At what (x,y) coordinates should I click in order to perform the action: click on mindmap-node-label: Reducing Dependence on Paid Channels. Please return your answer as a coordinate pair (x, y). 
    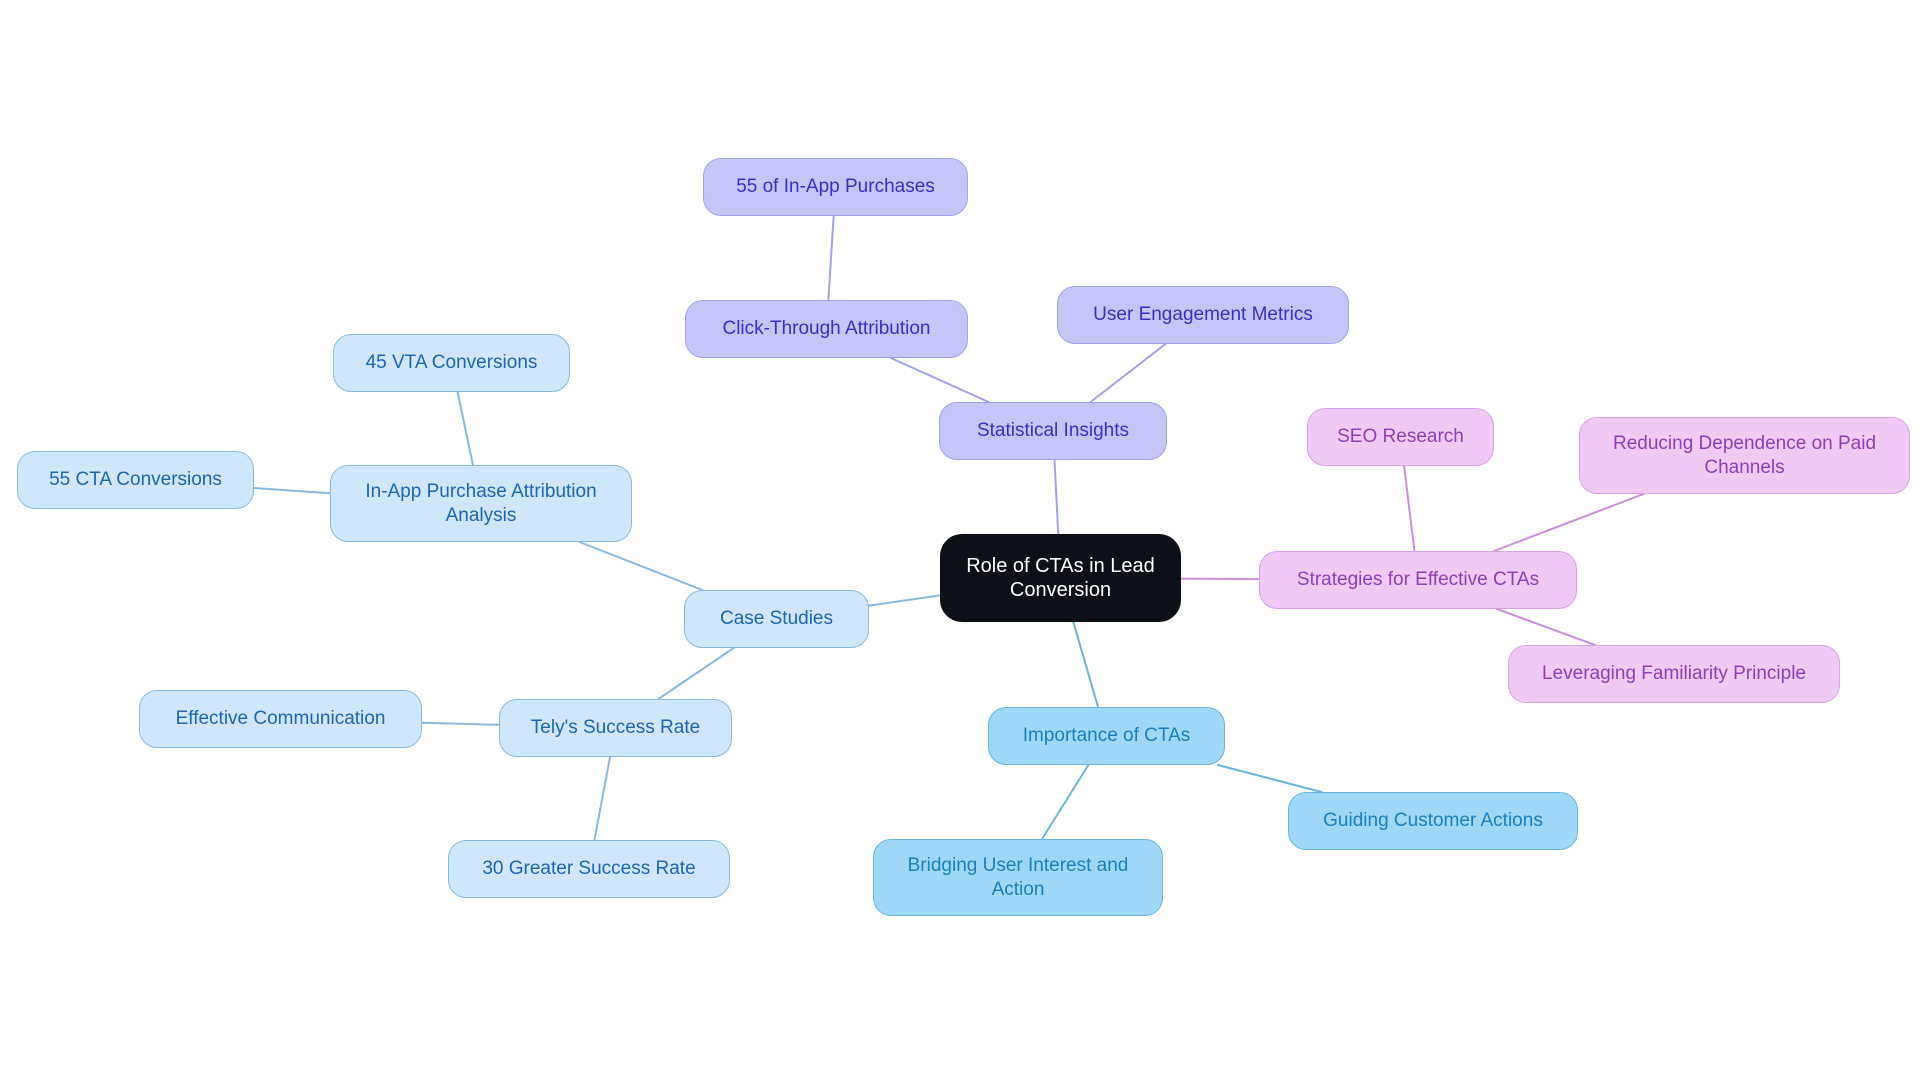
    Looking at the image, I should click on (1744, 455).